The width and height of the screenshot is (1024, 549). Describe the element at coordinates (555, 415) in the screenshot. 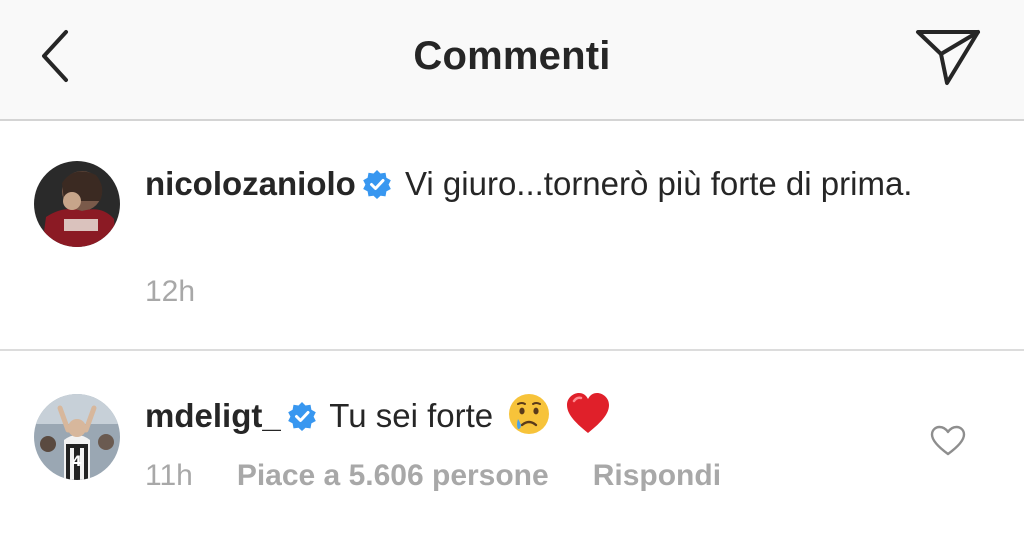

I see `comment-text: mdeligt_ Tu sei forte` at that location.